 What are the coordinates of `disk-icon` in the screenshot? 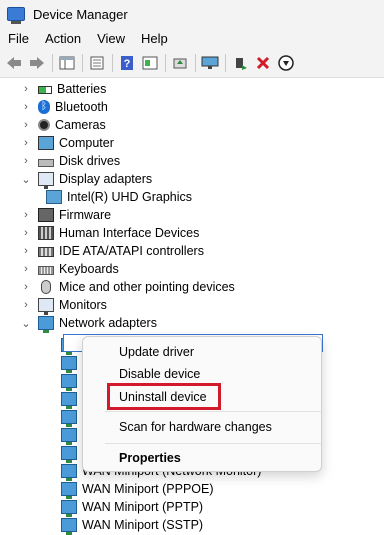 It's located at (46, 162).